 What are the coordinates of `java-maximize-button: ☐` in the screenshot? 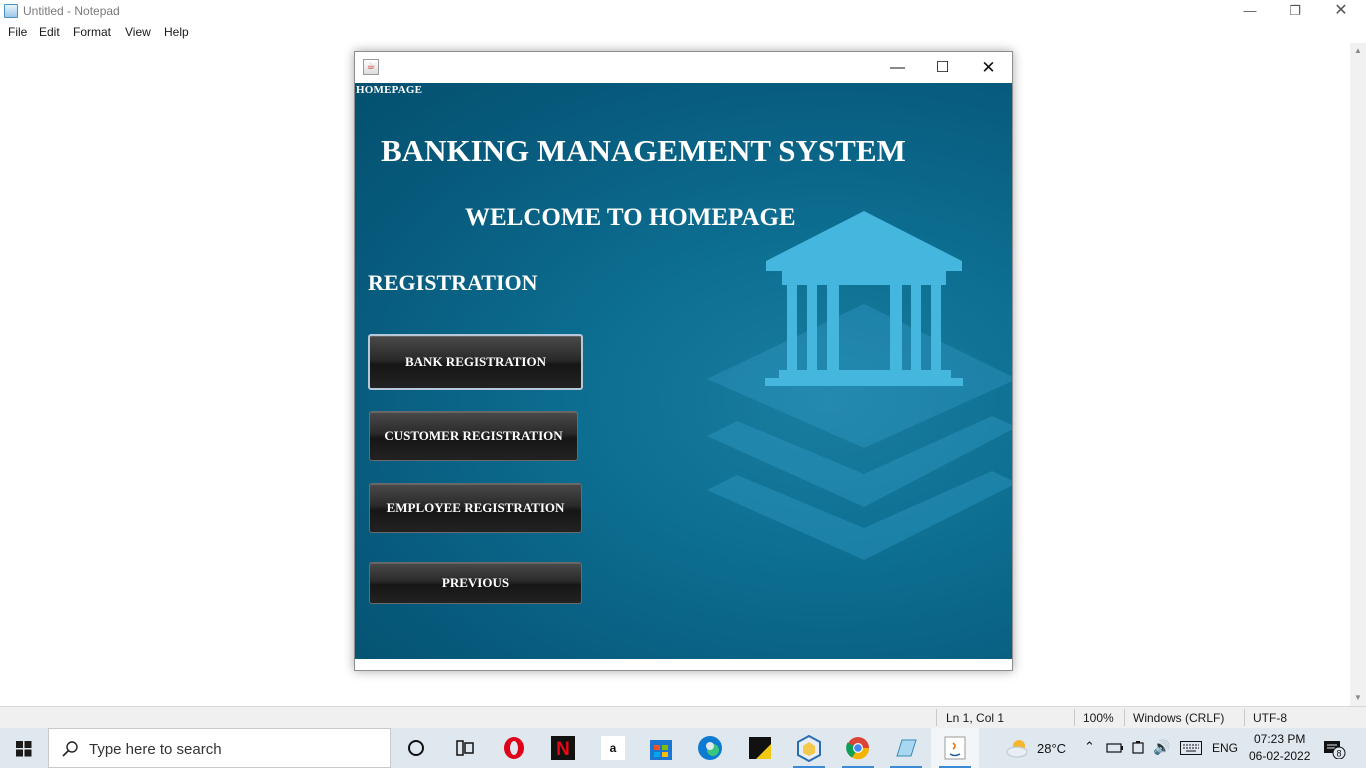 It's located at (942, 67).